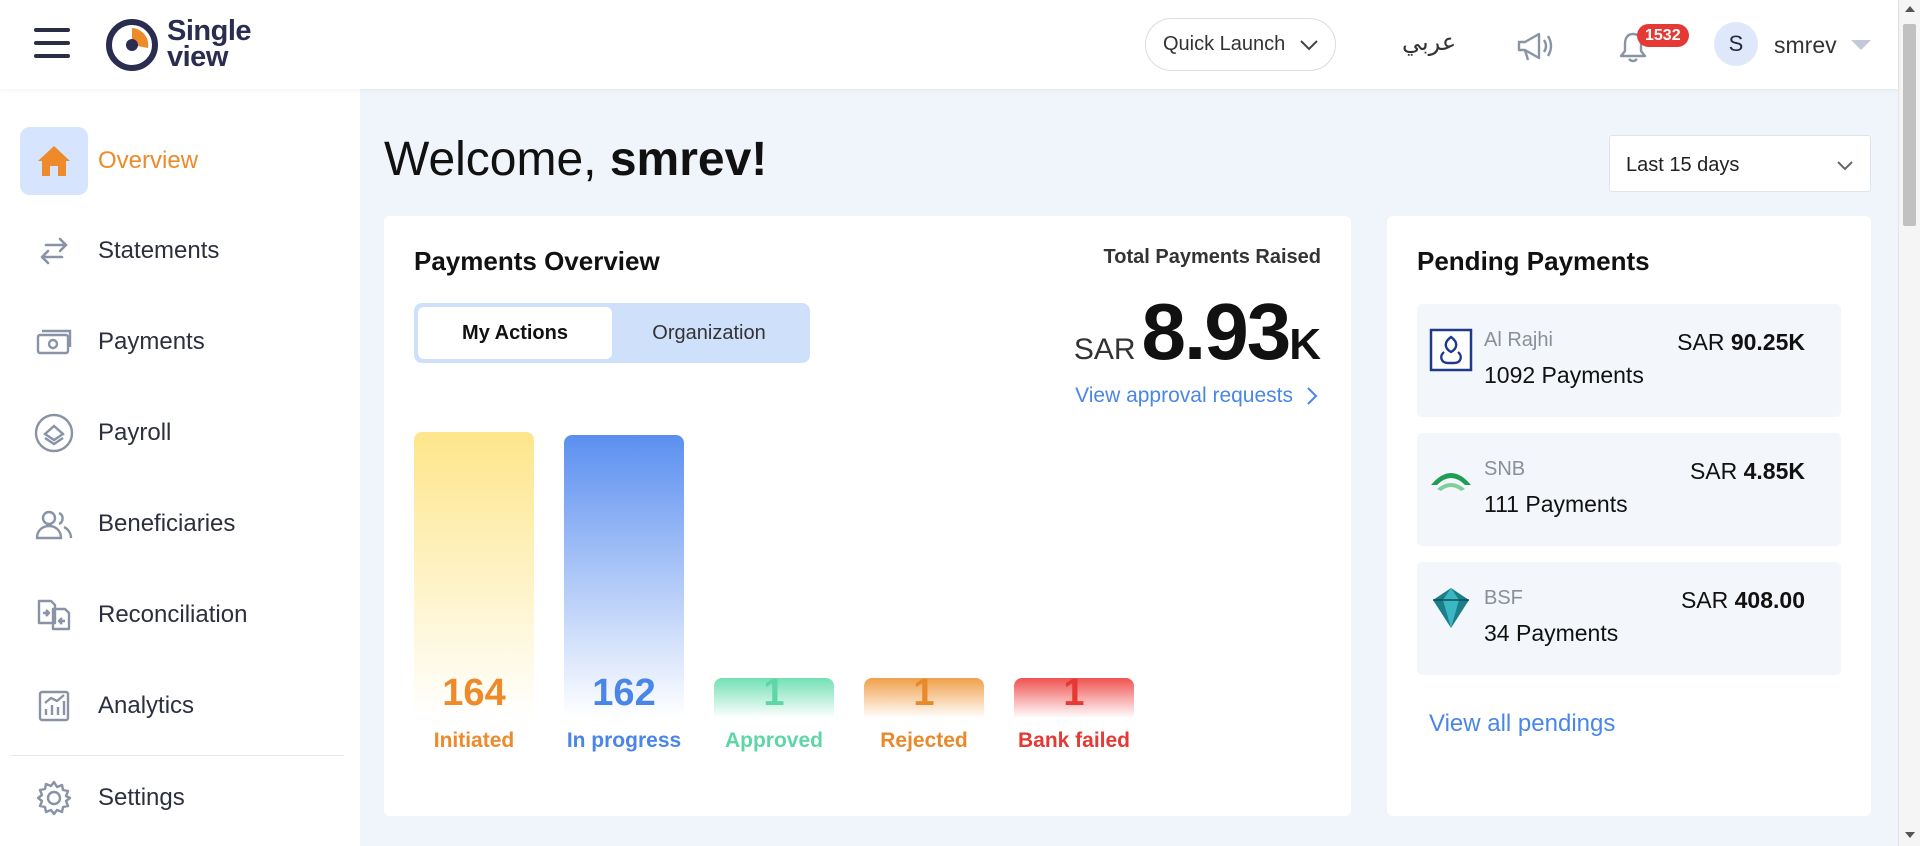 This screenshot has width=1920, height=846. Describe the element at coordinates (54, 615) in the screenshot. I see `reconciliation-icon` at that location.